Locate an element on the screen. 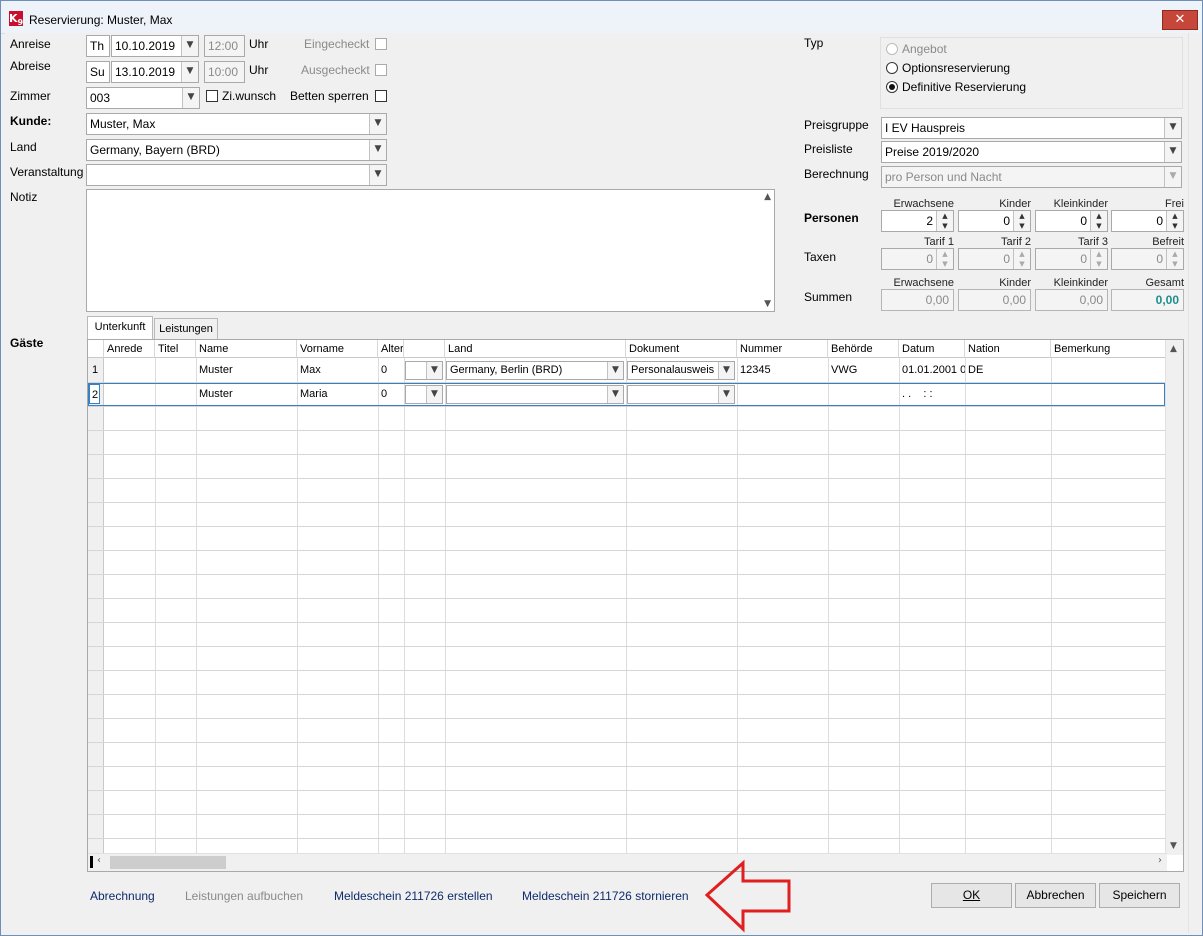 This screenshot has height=936, width=1203. scroll-left-icon: ‹ is located at coordinates (99, 860).